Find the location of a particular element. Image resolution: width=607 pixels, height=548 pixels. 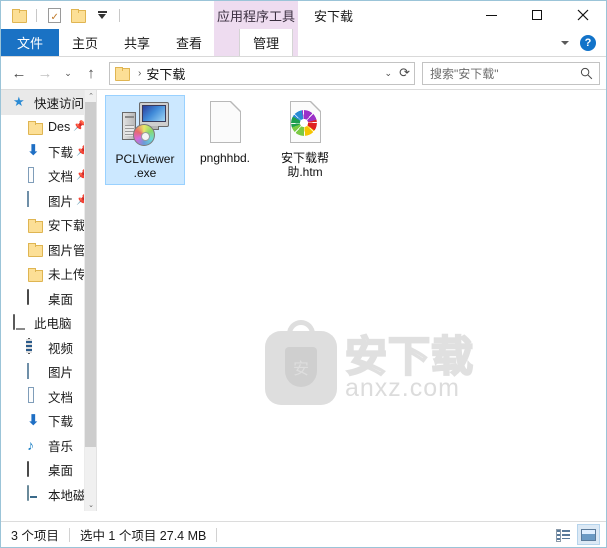

qat-folder-icon is located at coordinates (19, 15).